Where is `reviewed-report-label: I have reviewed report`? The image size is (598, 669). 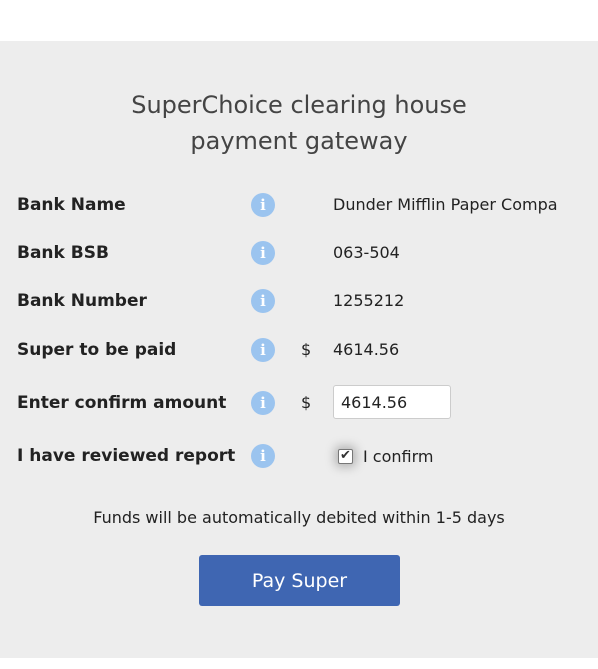
reviewed-report-label: I have reviewed report is located at coordinates (126, 456).